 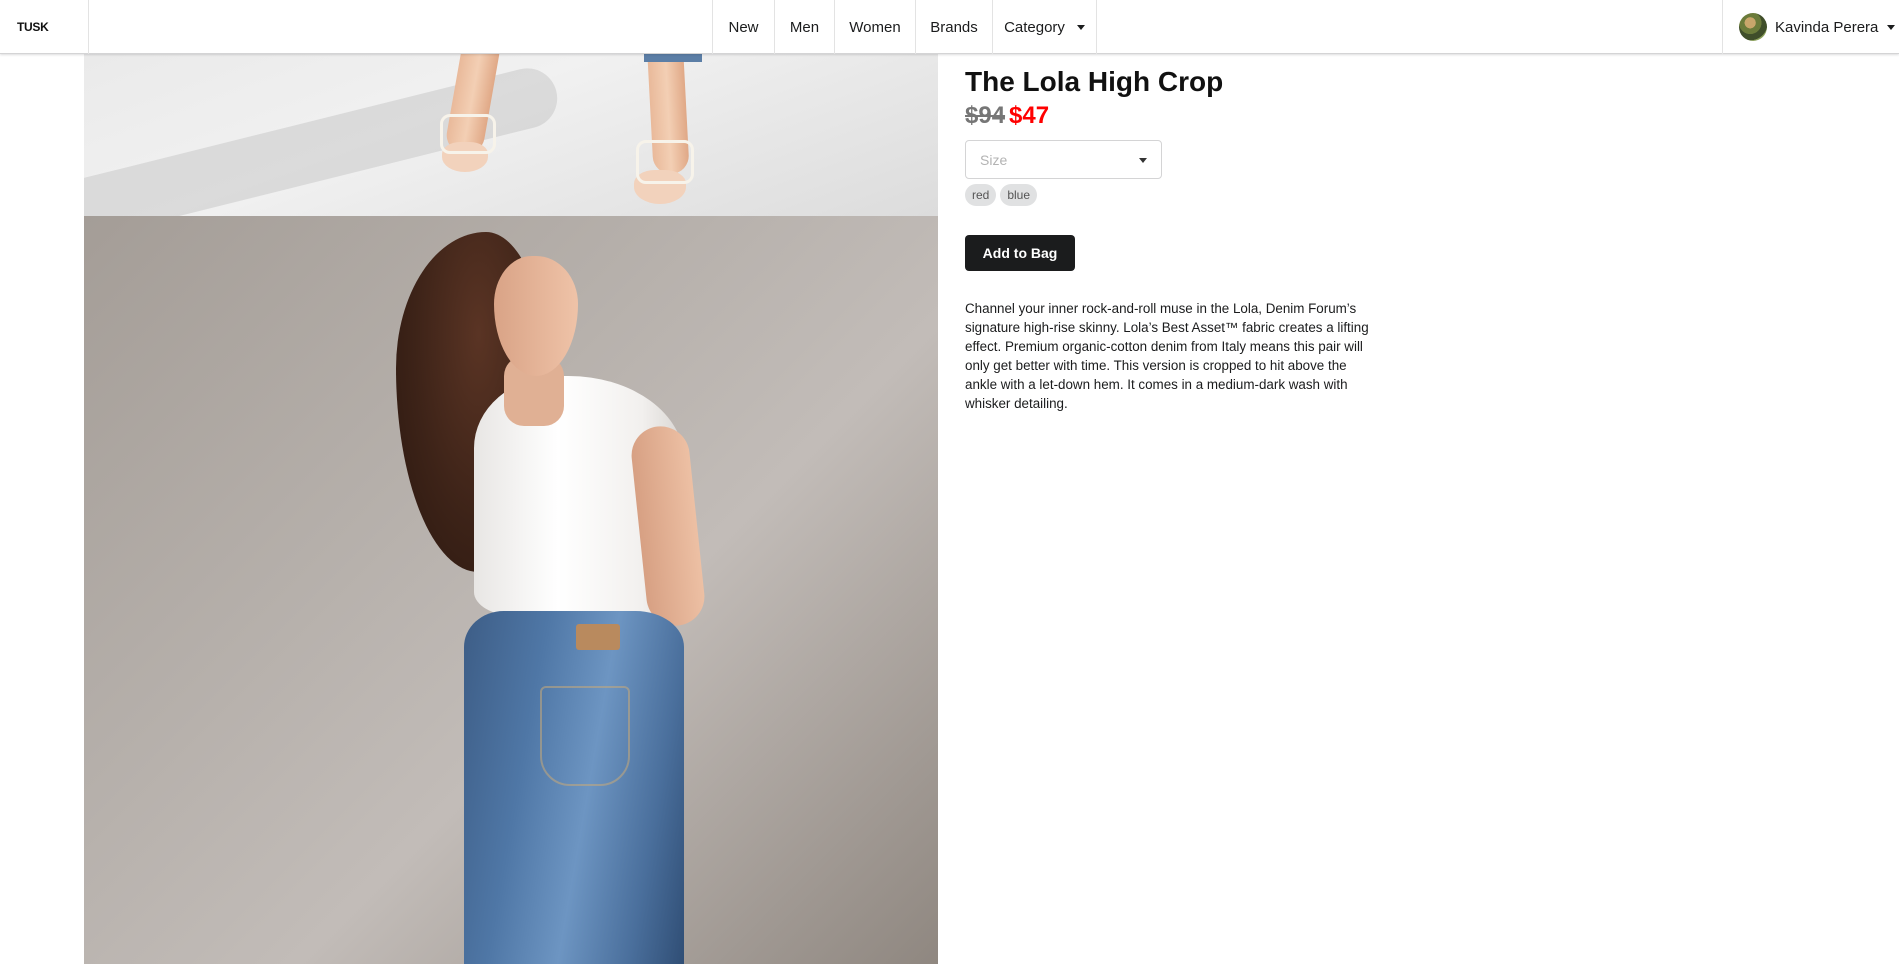 I want to click on nav-item-category-label: Category, so click(x=1034, y=27).